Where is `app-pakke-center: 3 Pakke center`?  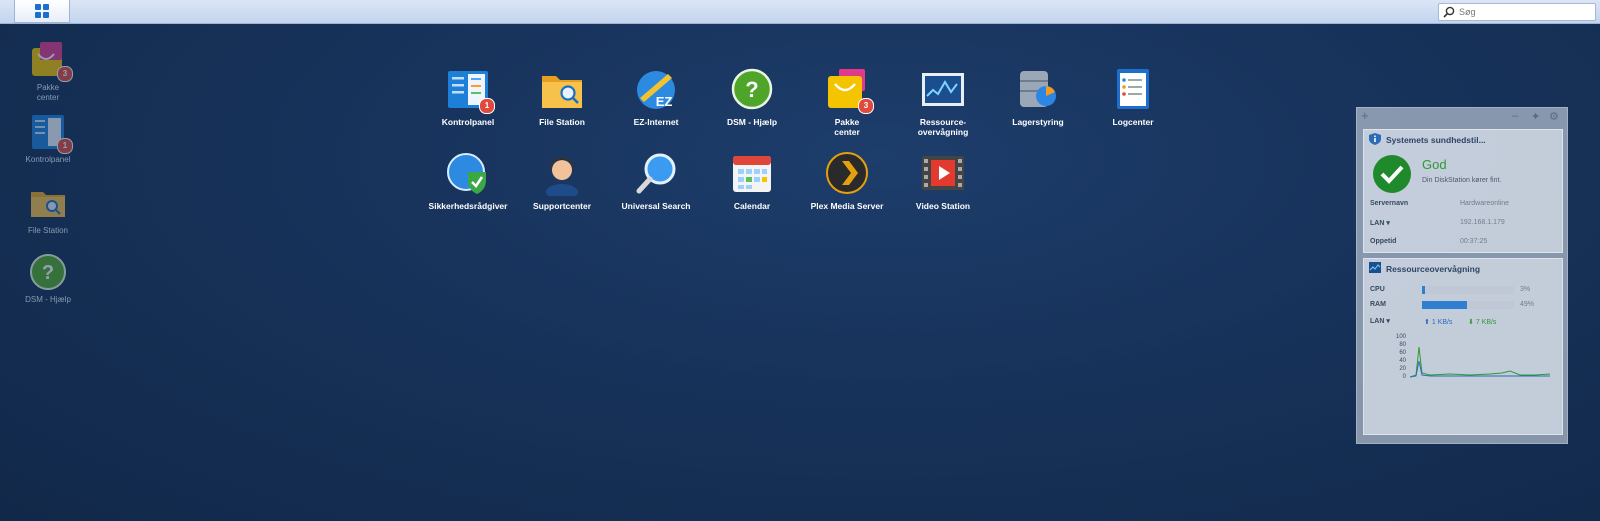
app-pakke-center: 3 Pakke center is located at coordinates (847, 102).